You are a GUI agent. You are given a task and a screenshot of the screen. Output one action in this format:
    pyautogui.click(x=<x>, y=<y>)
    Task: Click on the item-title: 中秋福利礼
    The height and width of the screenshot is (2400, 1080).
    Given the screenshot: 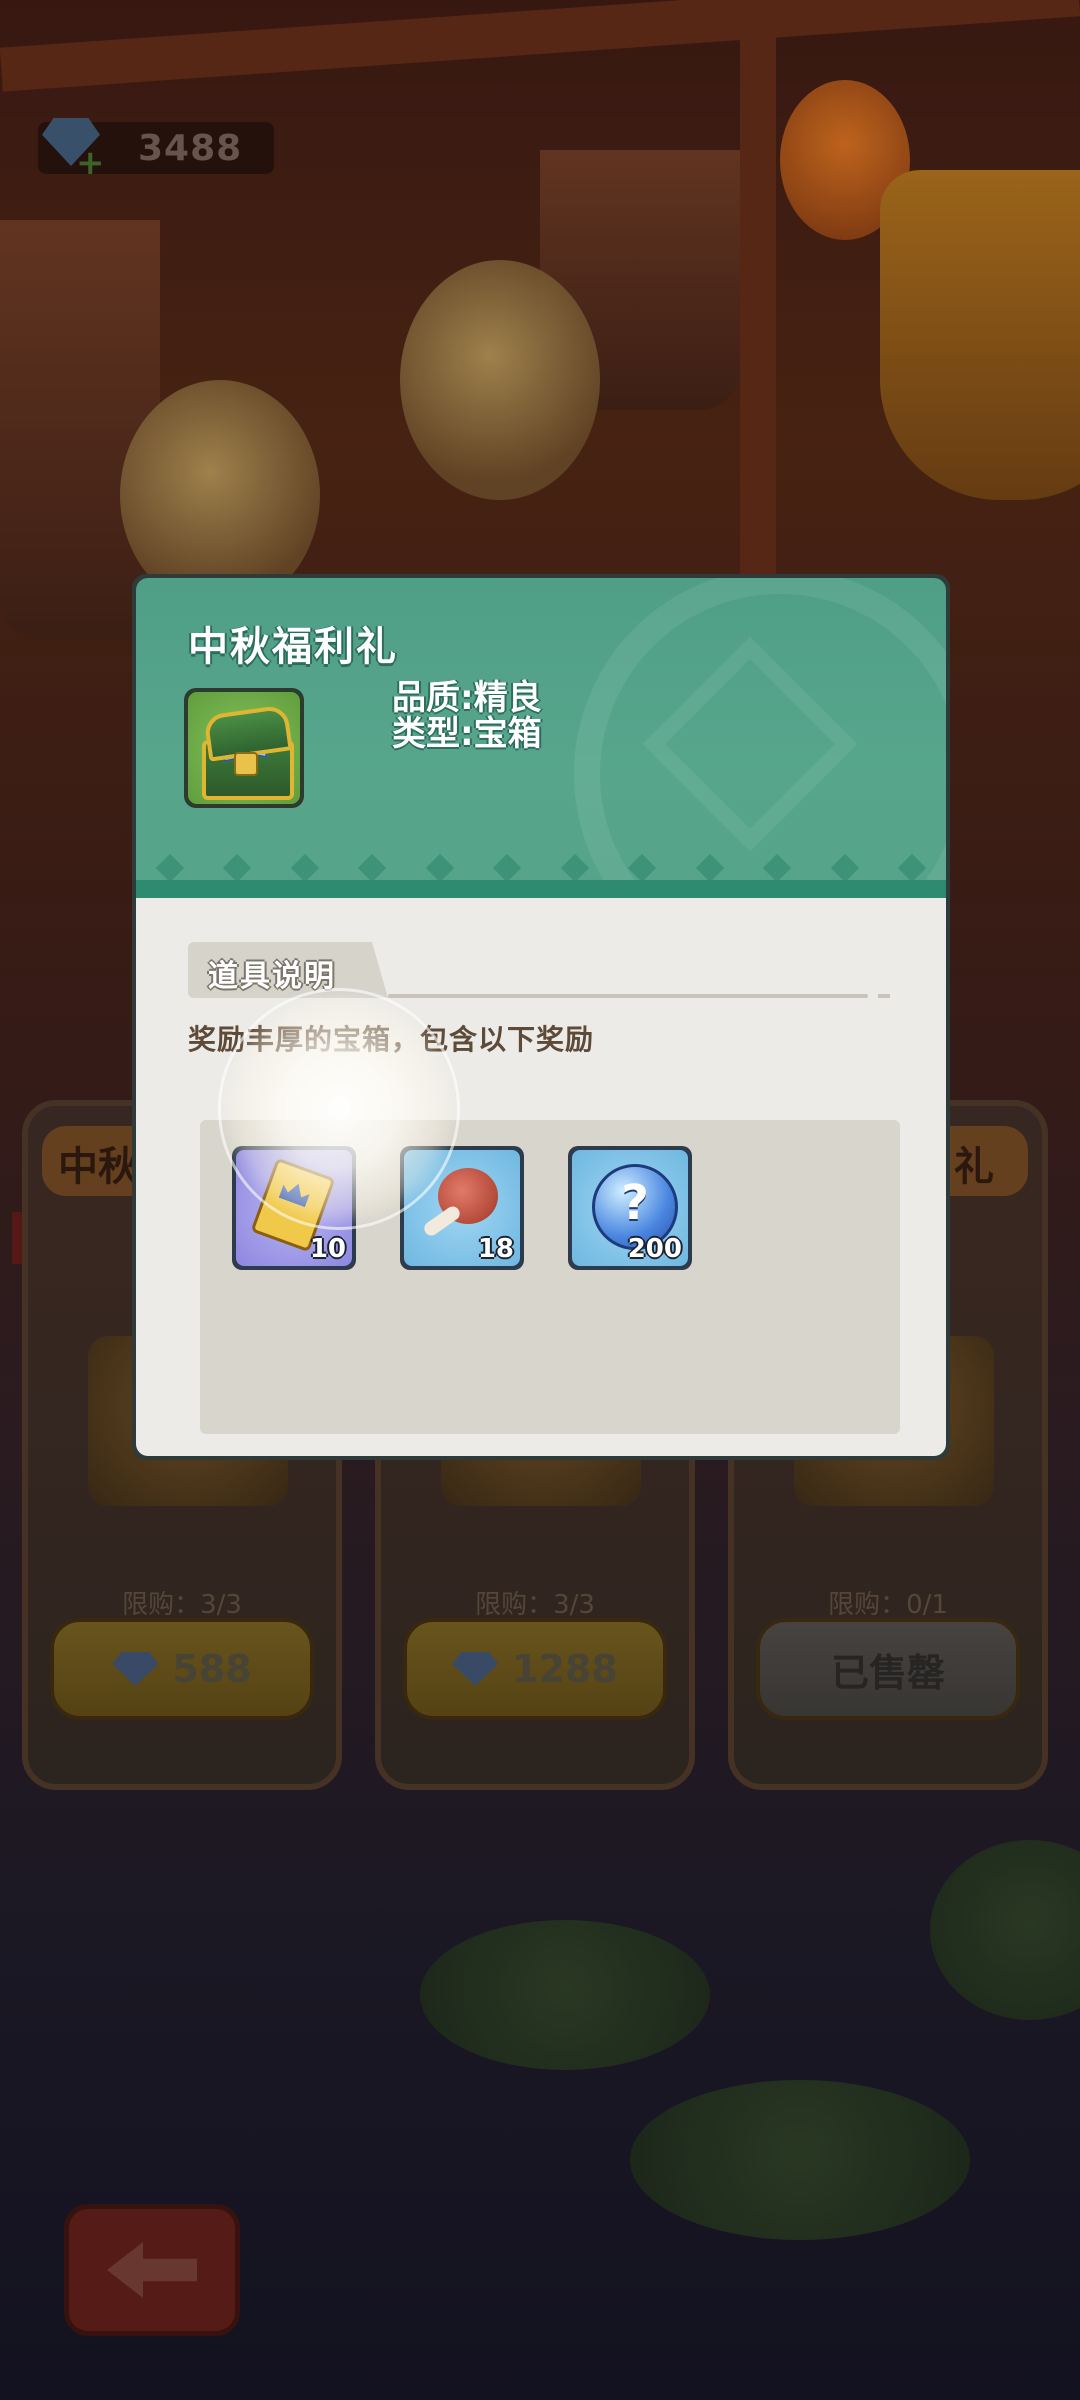 What is the action you would take?
    pyautogui.click(x=293, y=647)
    